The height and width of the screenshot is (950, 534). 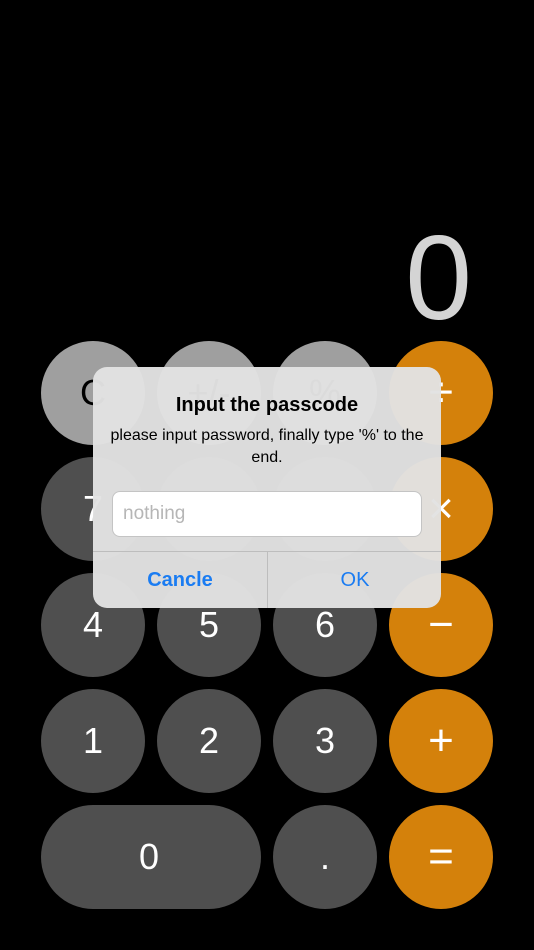 What do you see at coordinates (151, 857) in the screenshot?
I see `digit-0-key: 0` at bounding box center [151, 857].